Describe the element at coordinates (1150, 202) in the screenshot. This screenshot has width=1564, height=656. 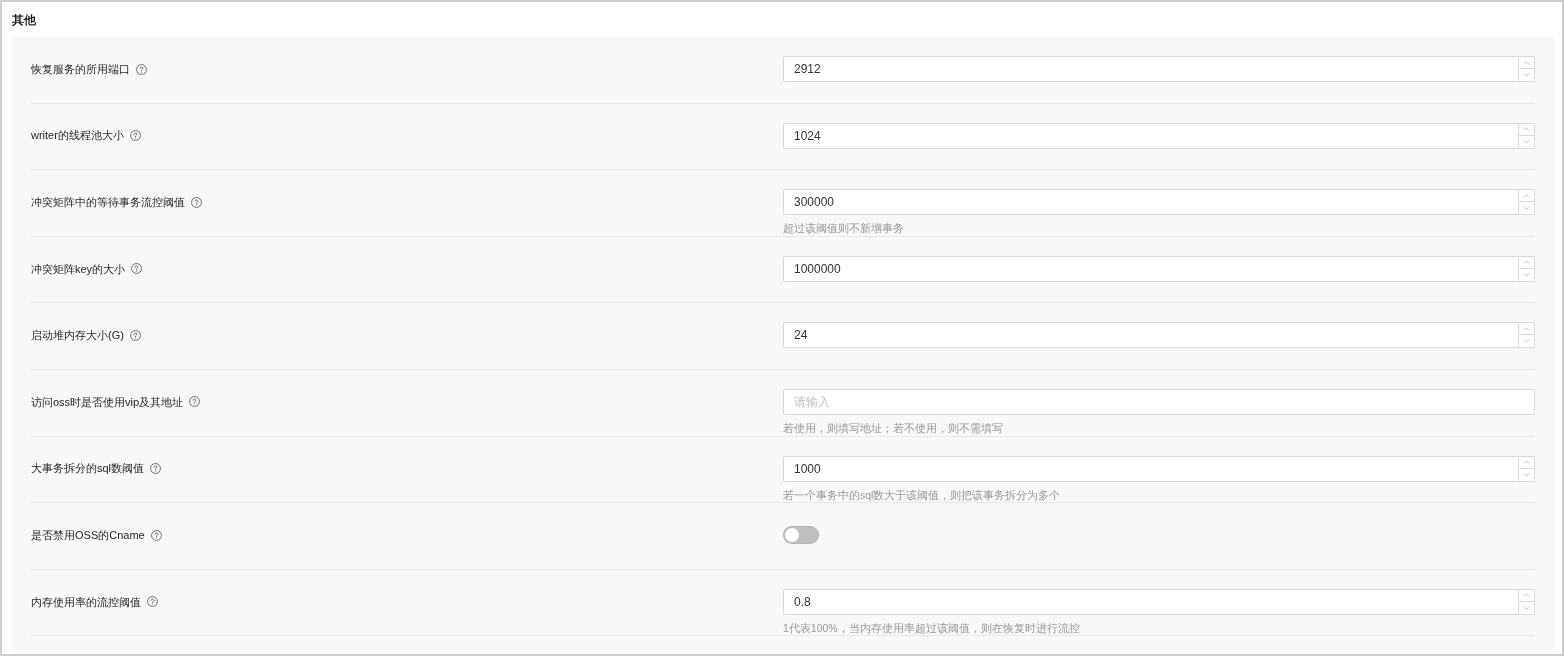
I see `number-input: 300000` at that location.